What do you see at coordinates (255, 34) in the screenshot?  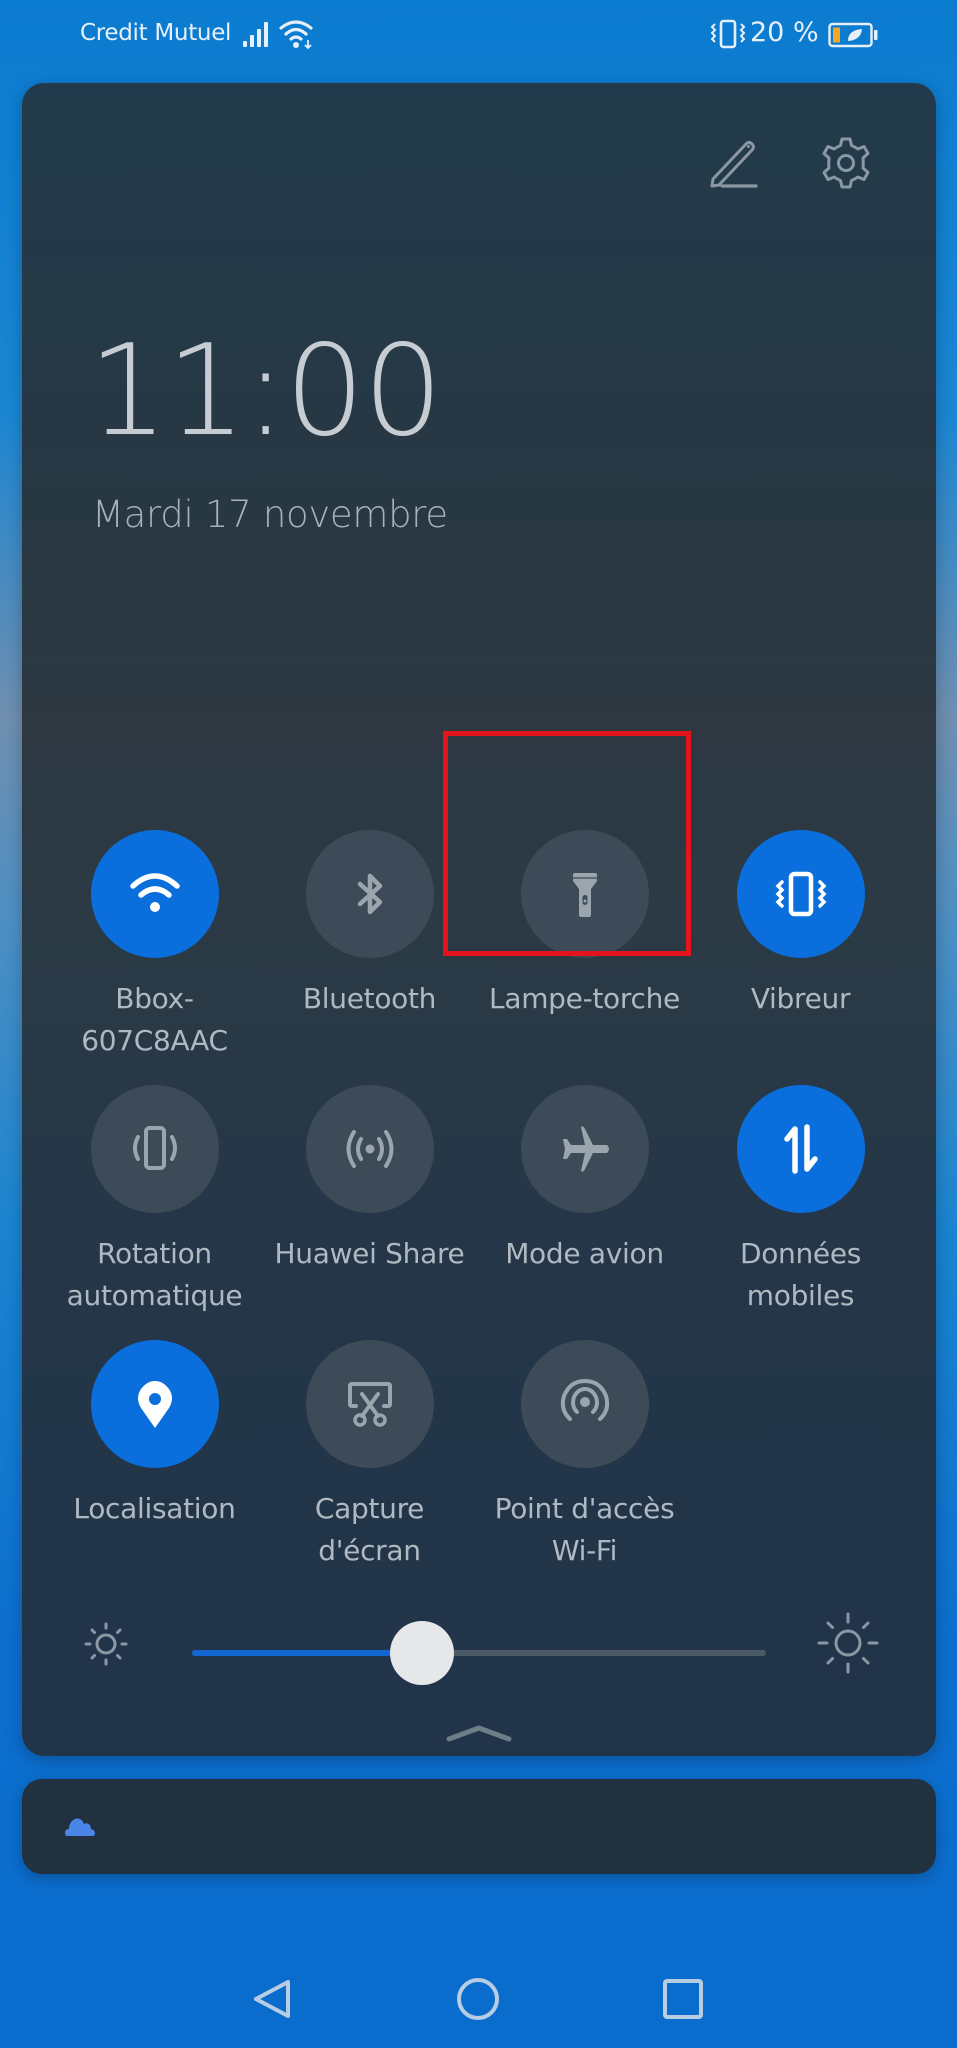 I see `cell-signal-icon` at bounding box center [255, 34].